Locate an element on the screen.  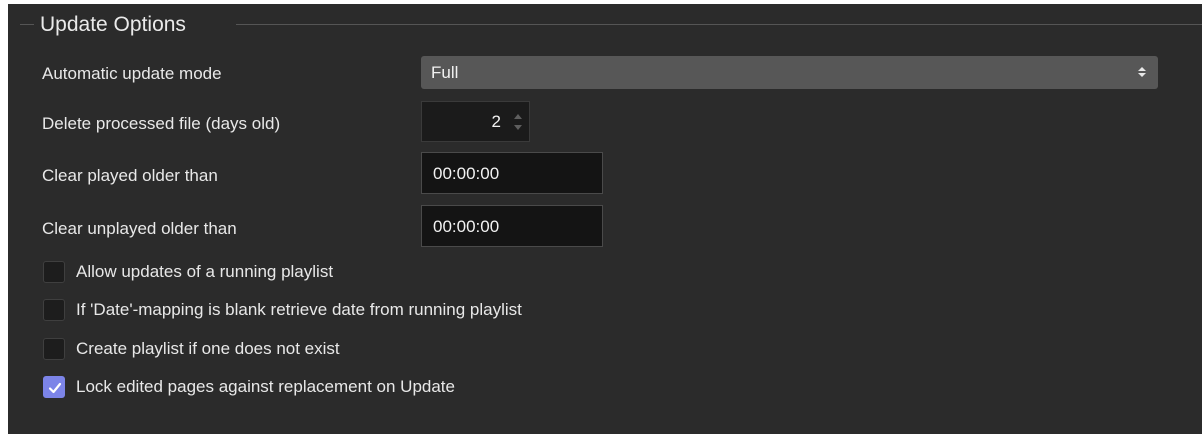
clear-unplayed-input: 00:00:00 is located at coordinates (512, 226).